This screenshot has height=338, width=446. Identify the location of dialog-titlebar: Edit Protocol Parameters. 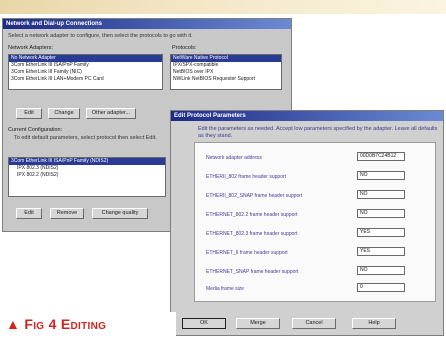
(307, 116).